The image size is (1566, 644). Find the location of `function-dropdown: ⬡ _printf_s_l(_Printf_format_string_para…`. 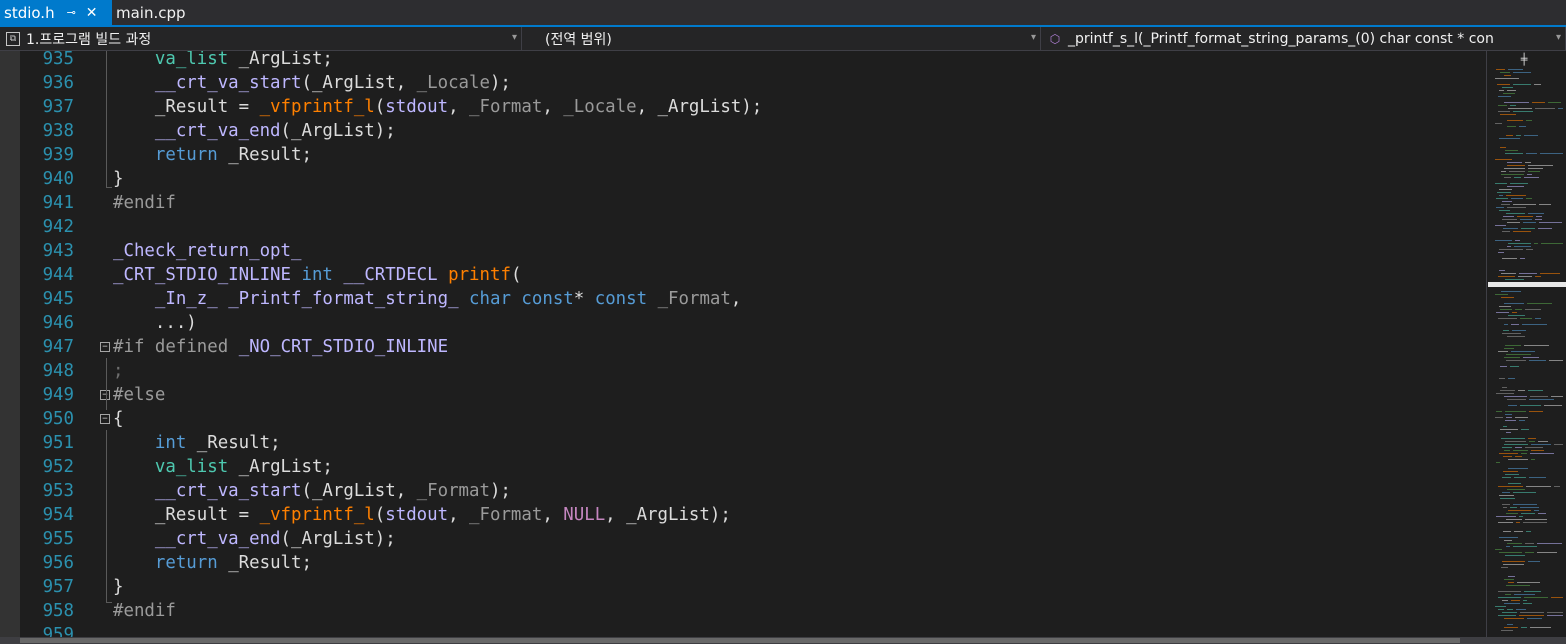

function-dropdown: ⬡ _printf_s_l(_Printf_format_string_para… is located at coordinates (1304, 38).